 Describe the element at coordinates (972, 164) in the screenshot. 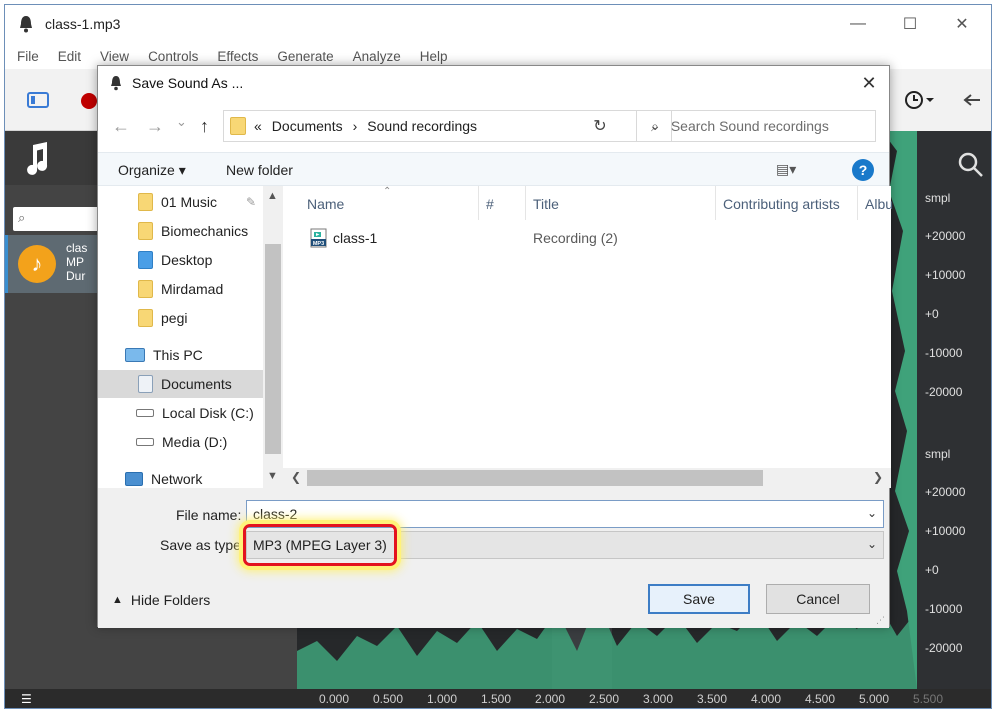

I see `zoom-search-icon` at that location.